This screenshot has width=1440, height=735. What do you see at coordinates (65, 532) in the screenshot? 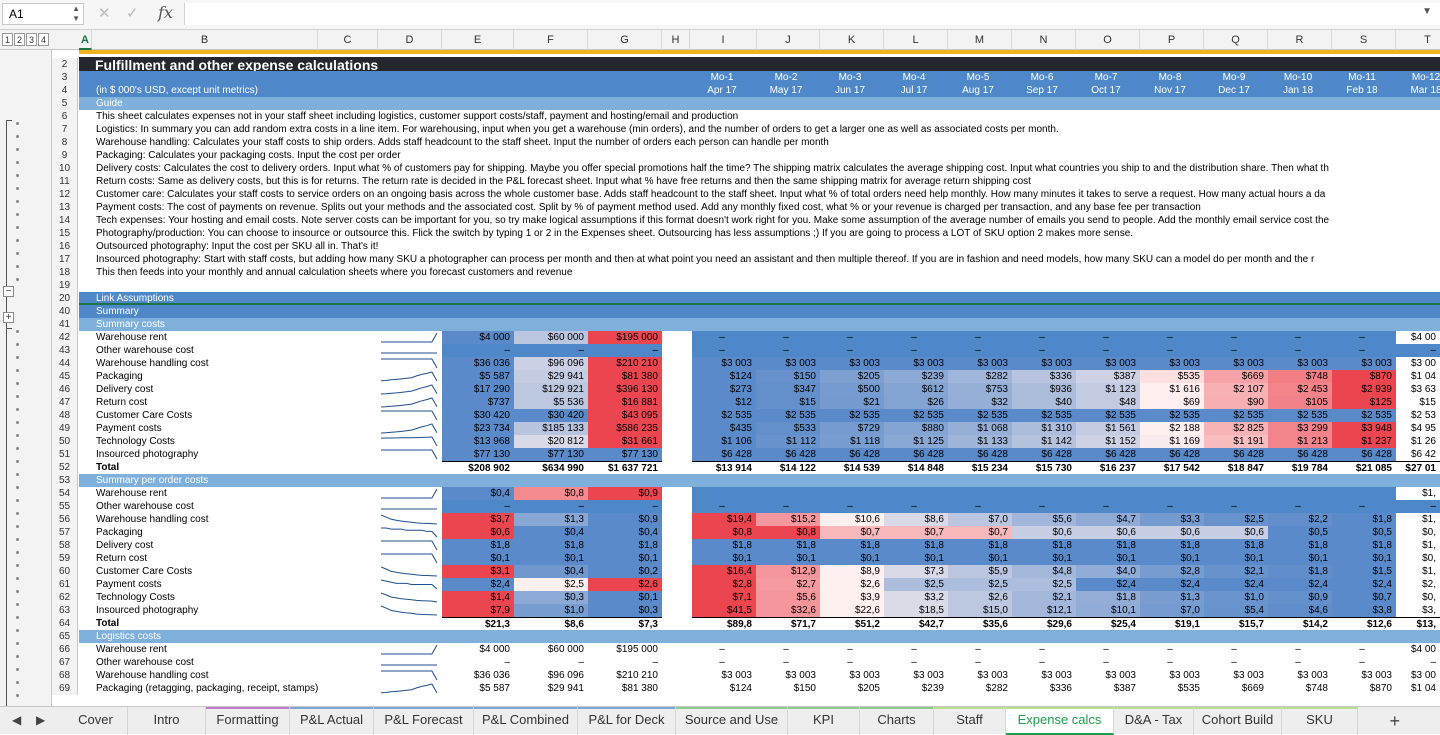
I see `row-header: 57` at bounding box center [65, 532].